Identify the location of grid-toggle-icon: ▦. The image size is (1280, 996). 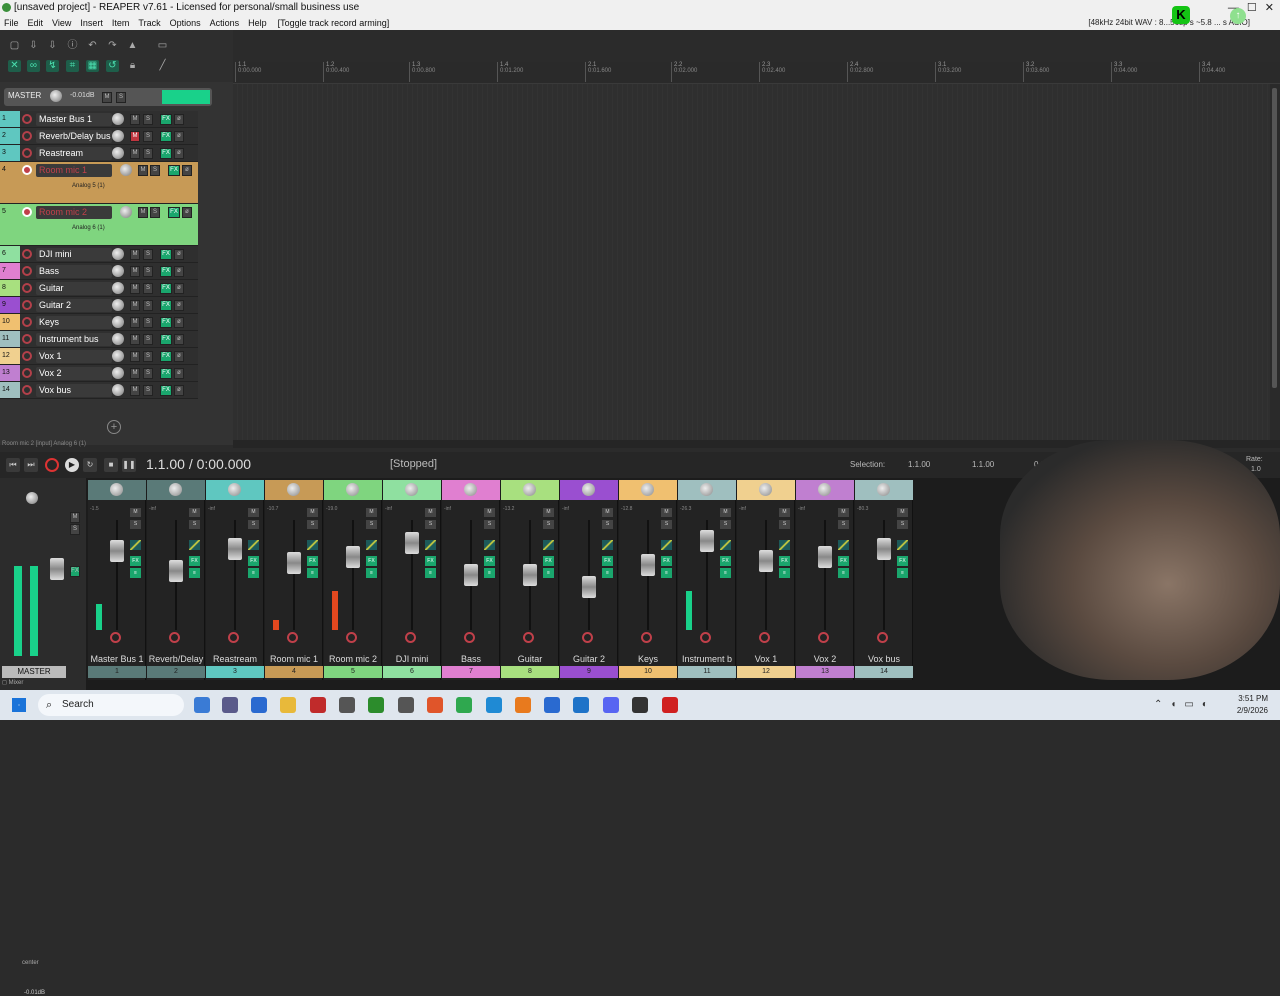
(92, 66).